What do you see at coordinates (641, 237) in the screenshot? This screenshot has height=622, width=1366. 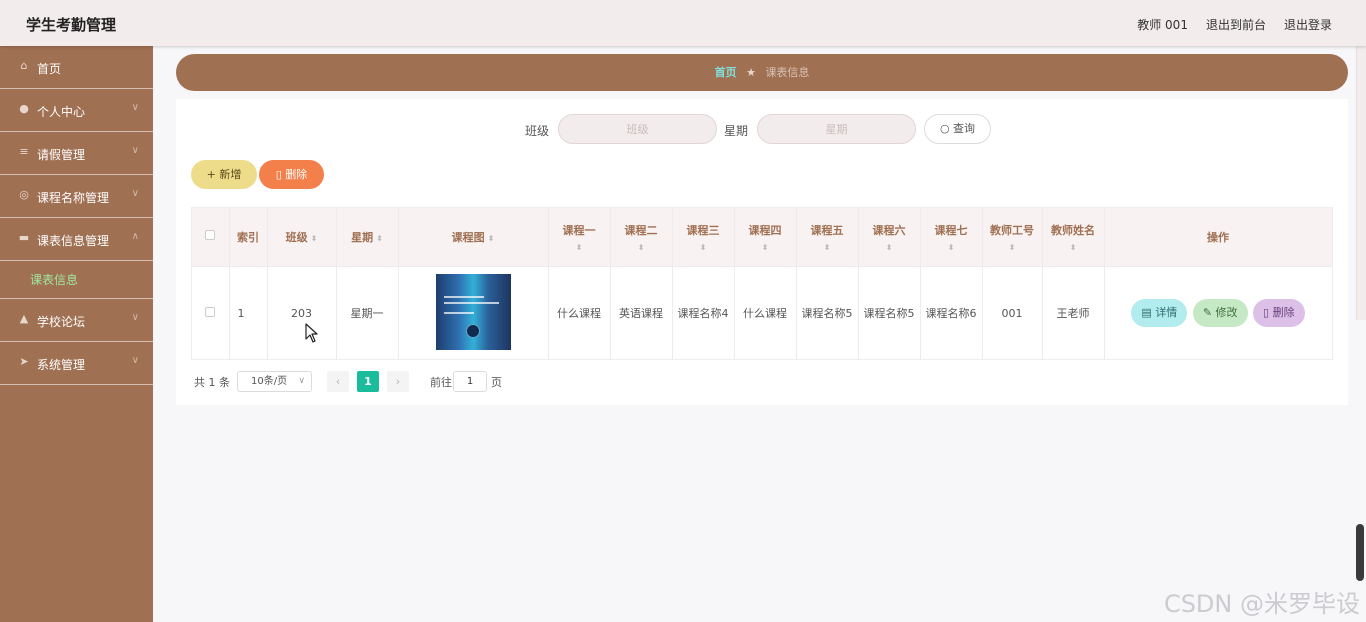 I see `header-course-2: 课程二 ⬍` at bounding box center [641, 237].